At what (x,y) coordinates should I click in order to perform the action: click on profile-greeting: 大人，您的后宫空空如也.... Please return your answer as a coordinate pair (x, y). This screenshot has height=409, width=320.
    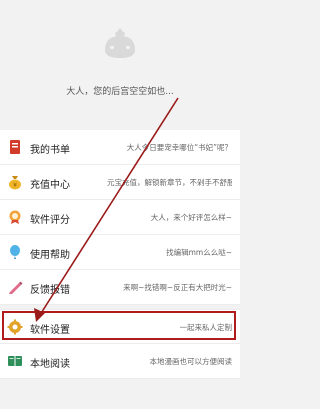
    Looking at the image, I should click on (120, 90).